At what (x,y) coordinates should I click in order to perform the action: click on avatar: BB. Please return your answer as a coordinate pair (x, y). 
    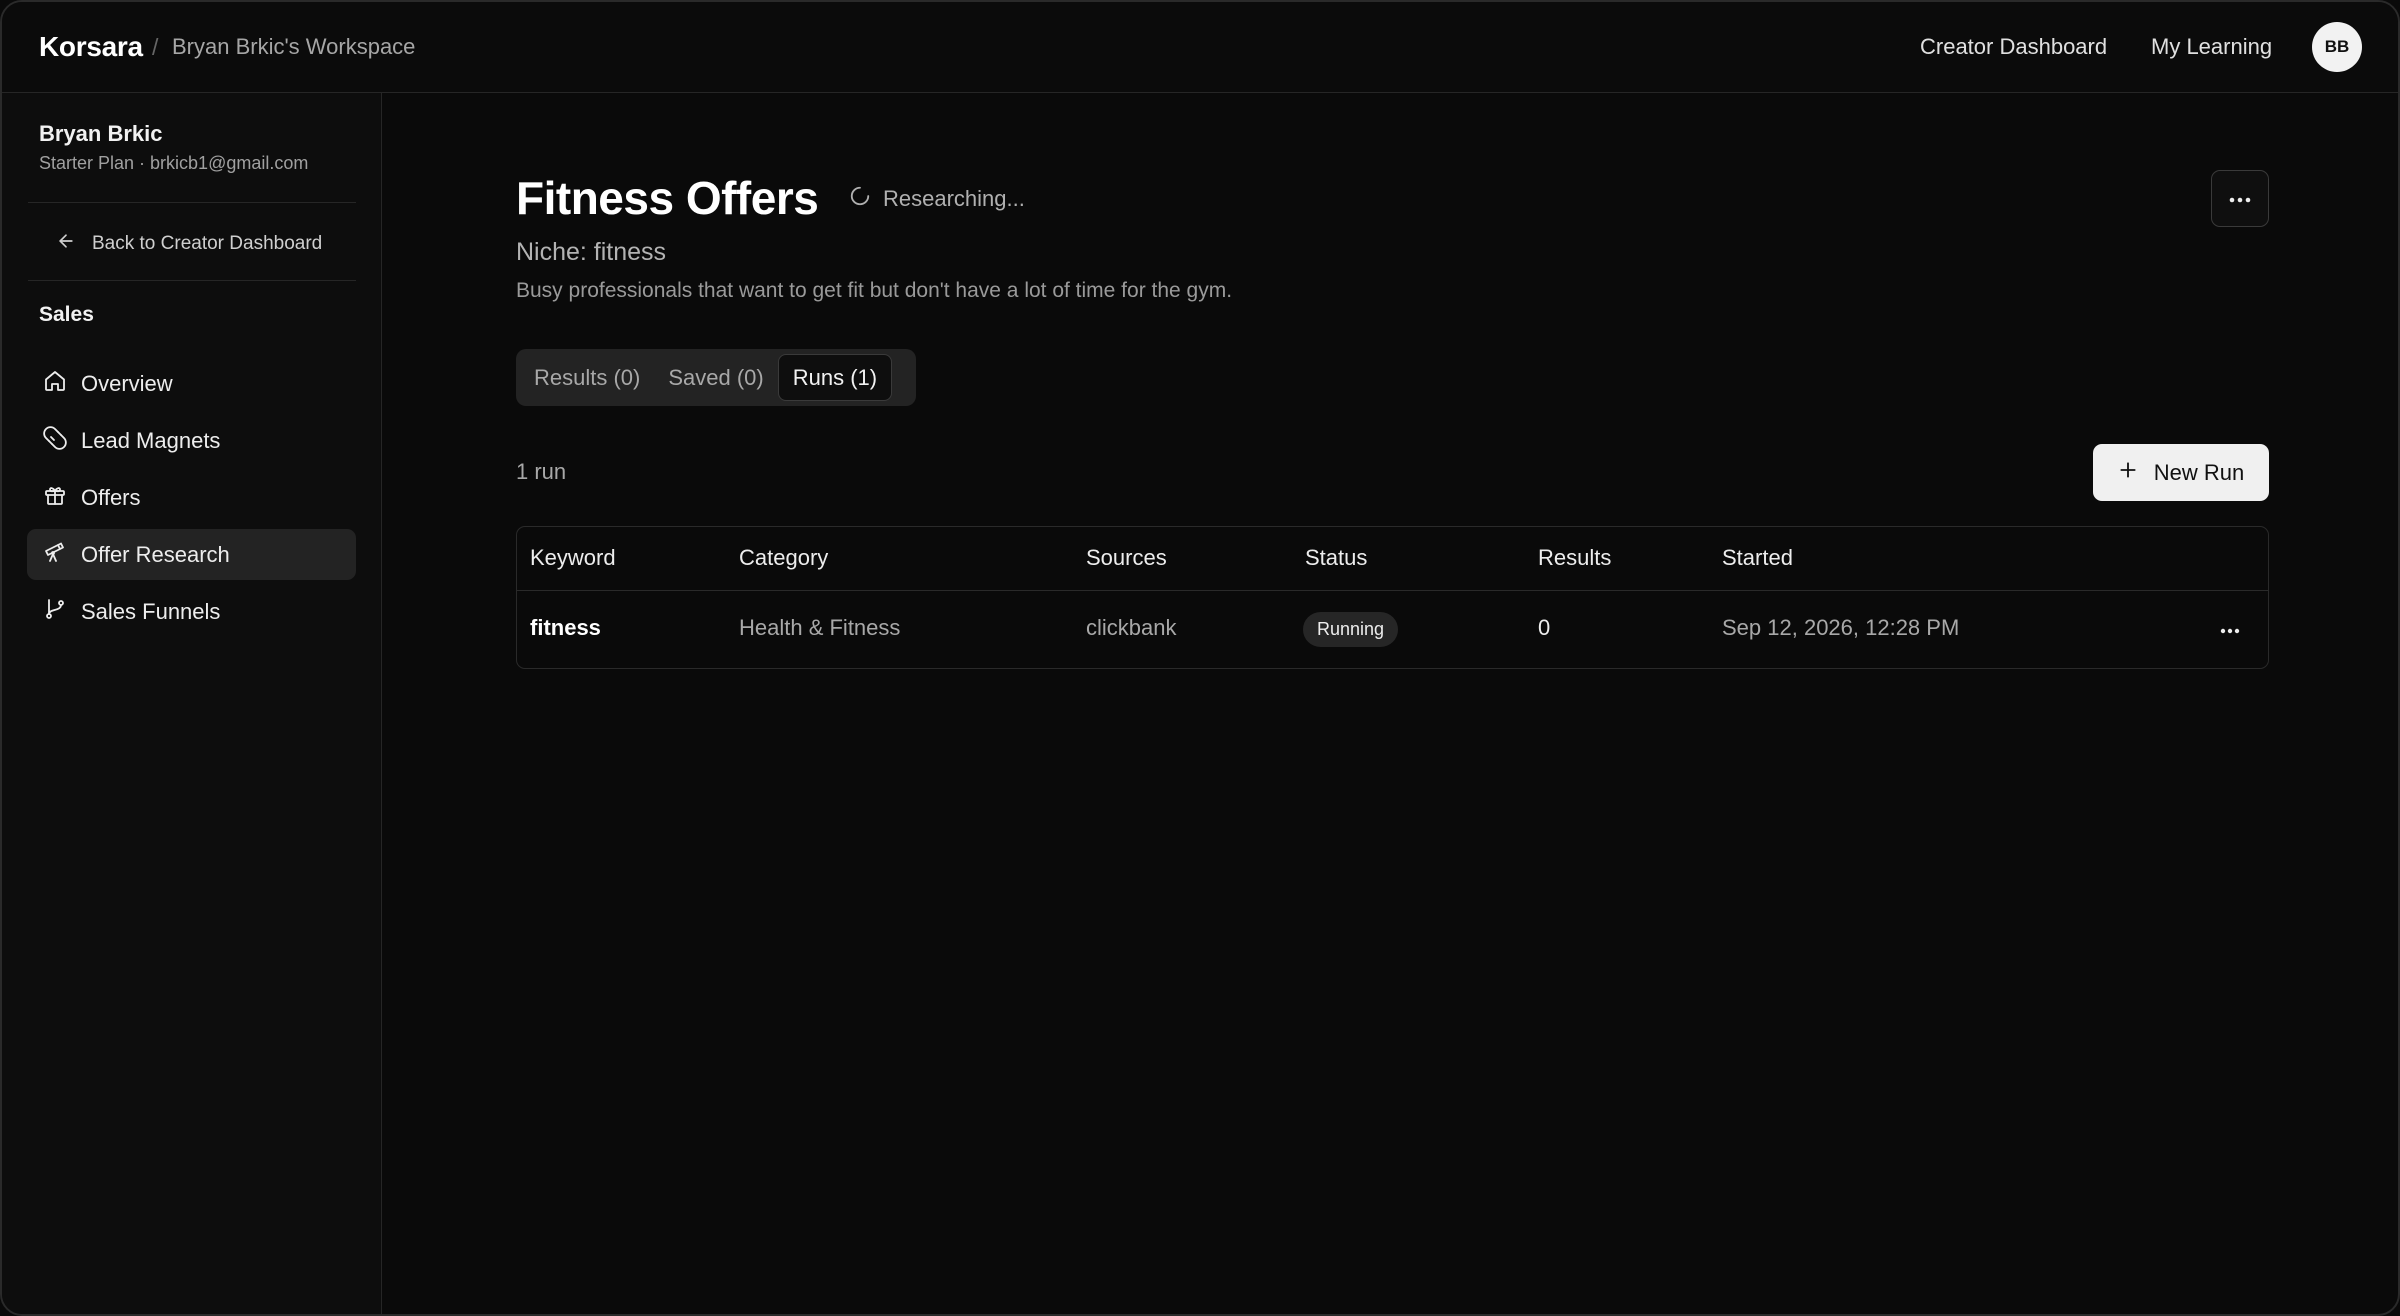
    Looking at the image, I should click on (2337, 47).